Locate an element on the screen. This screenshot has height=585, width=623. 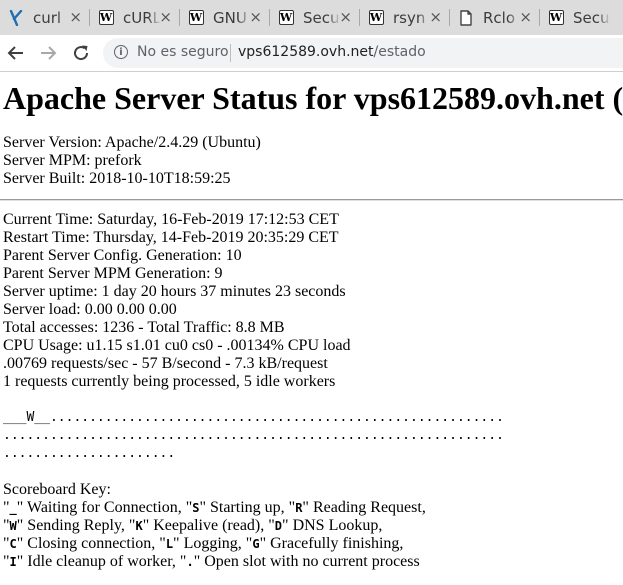
tab-curl: curl × is located at coordinates (45, 17).